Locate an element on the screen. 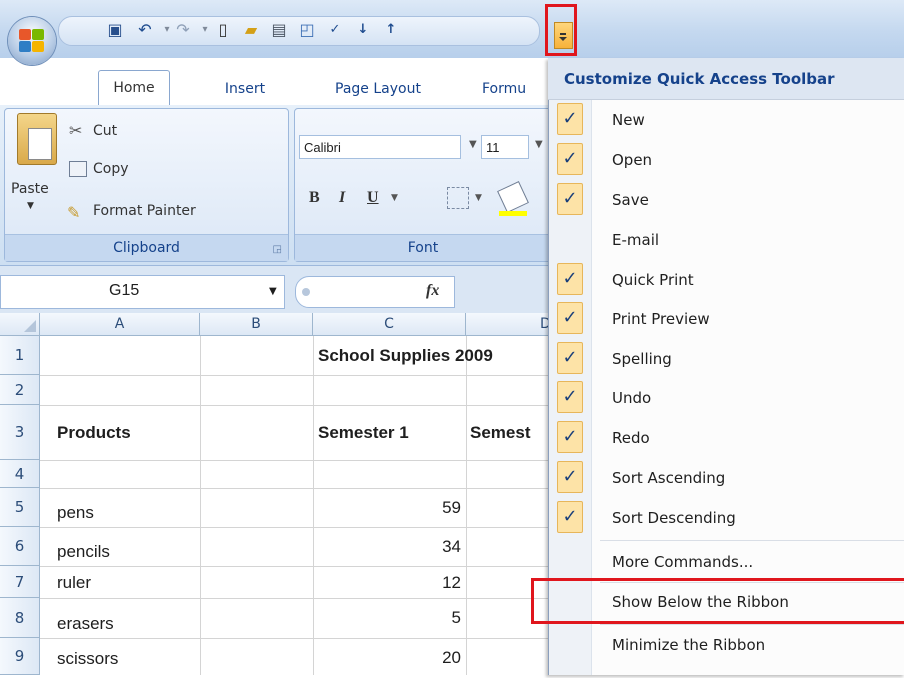  menu-item-quick-print: ✓ Quick Print is located at coordinates (726, 280).